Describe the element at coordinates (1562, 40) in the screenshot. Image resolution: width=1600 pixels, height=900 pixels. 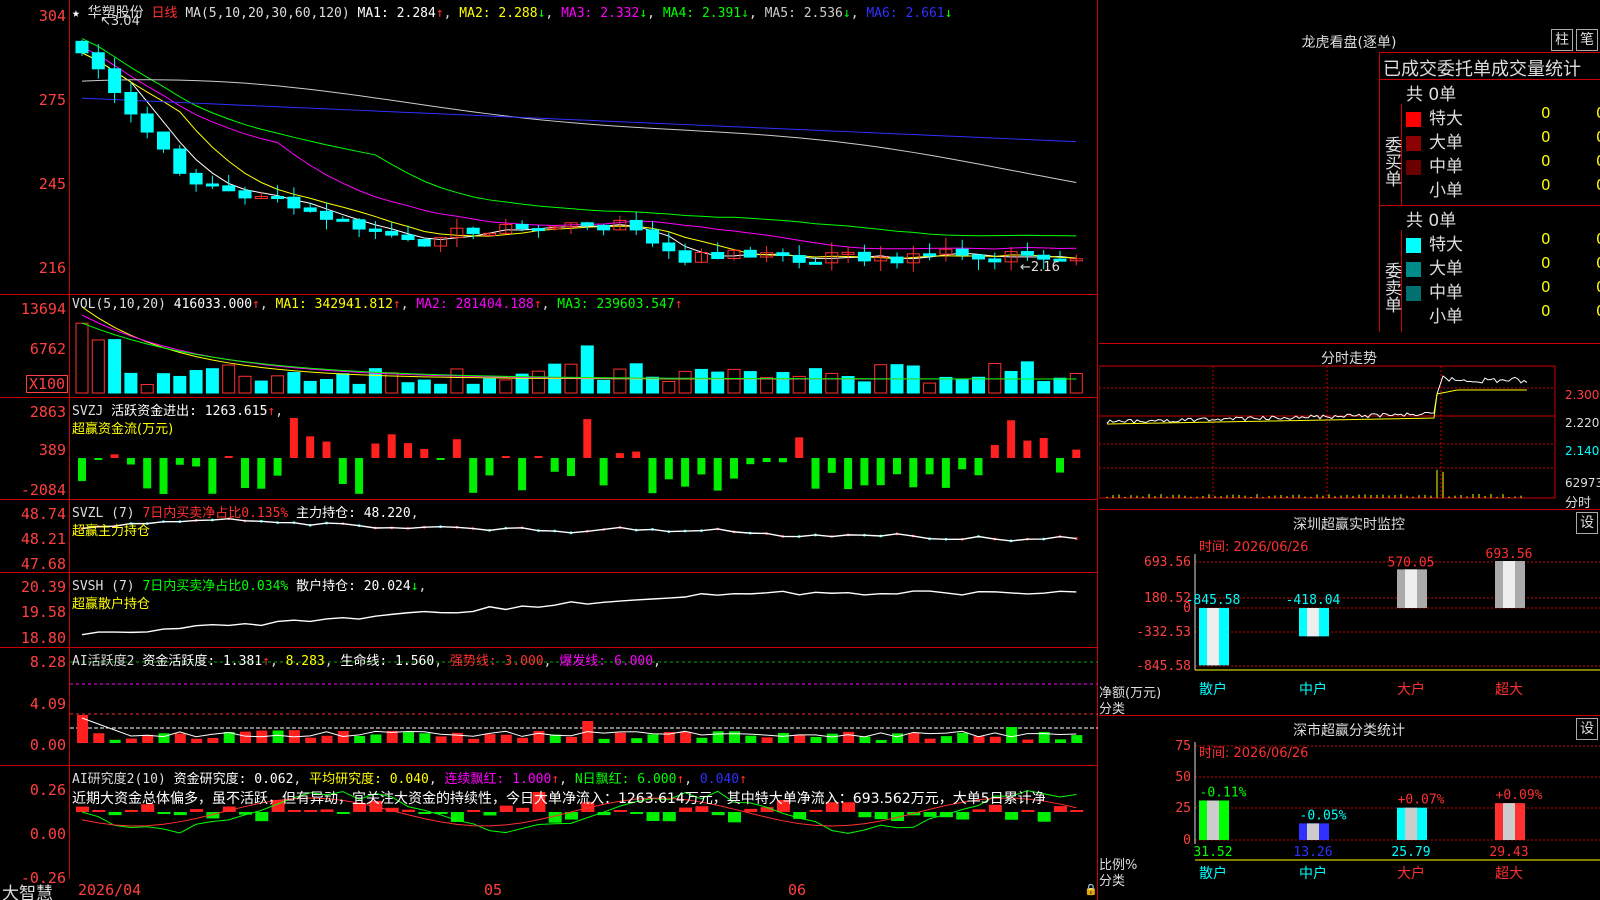
I see `bar-mode-button: 柱` at that location.